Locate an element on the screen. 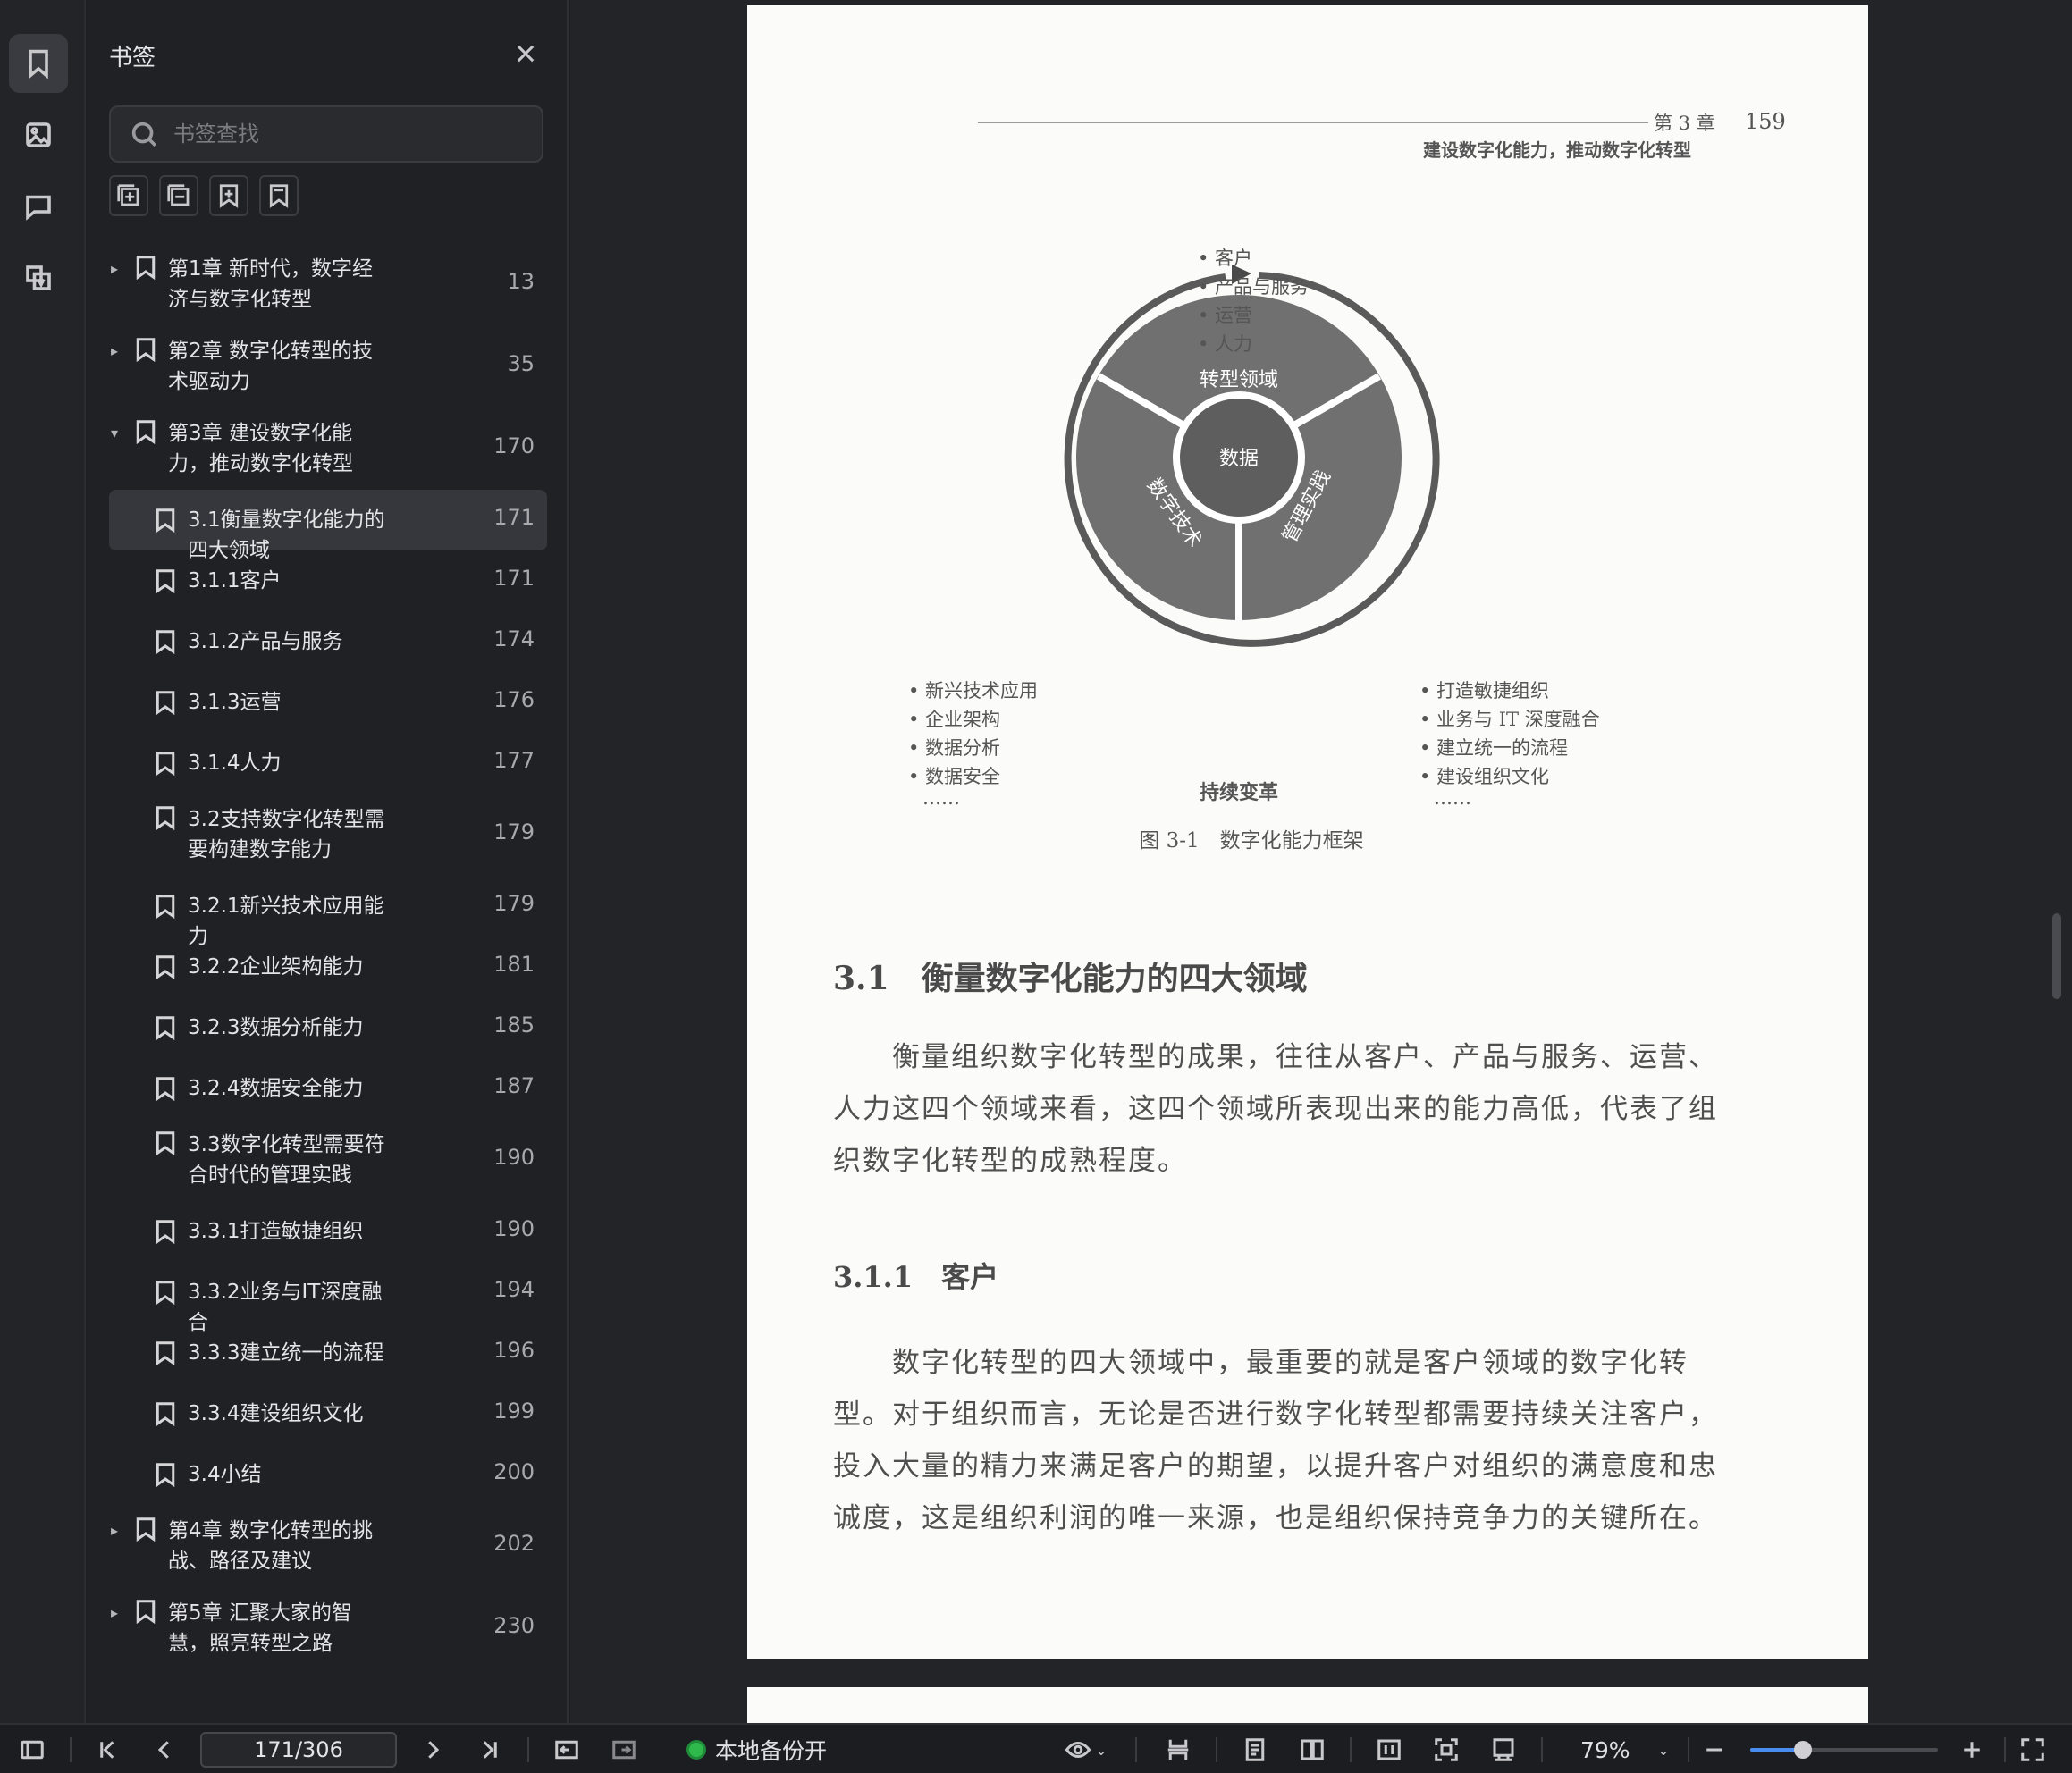  fit-page-icon is located at coordinates (1446, 1749).